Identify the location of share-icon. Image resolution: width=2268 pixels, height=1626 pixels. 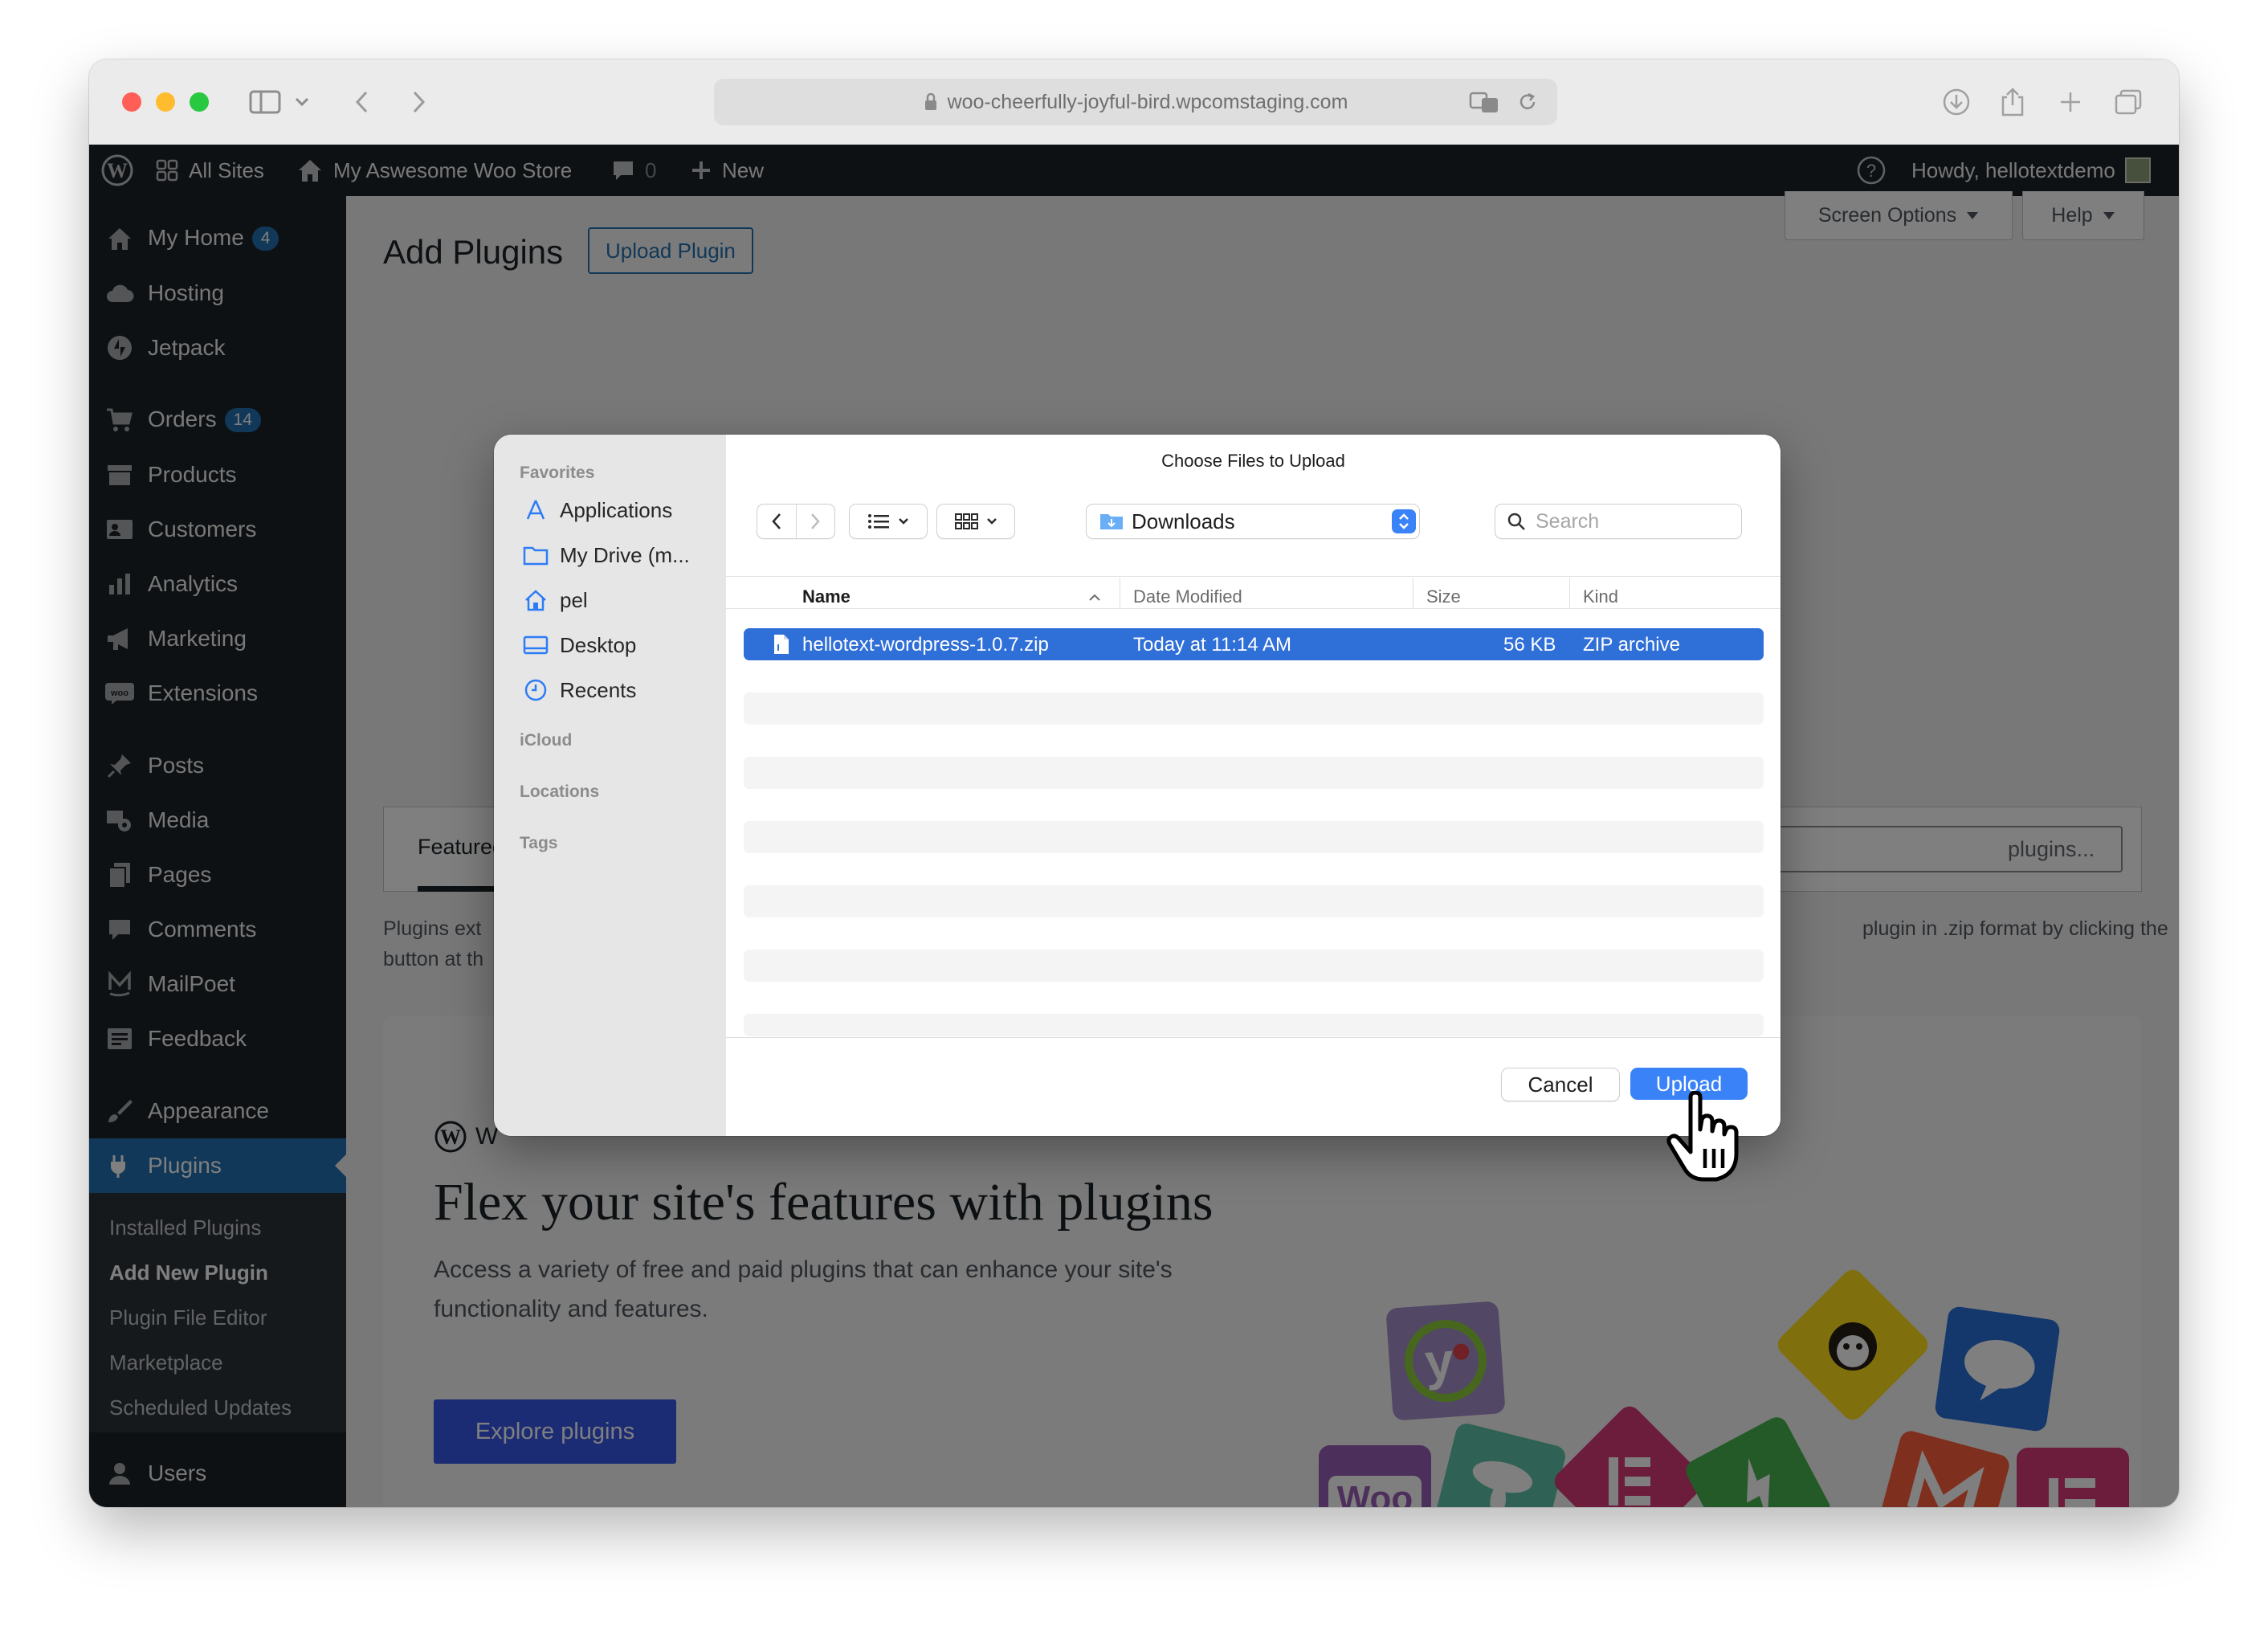
(2012, 102).